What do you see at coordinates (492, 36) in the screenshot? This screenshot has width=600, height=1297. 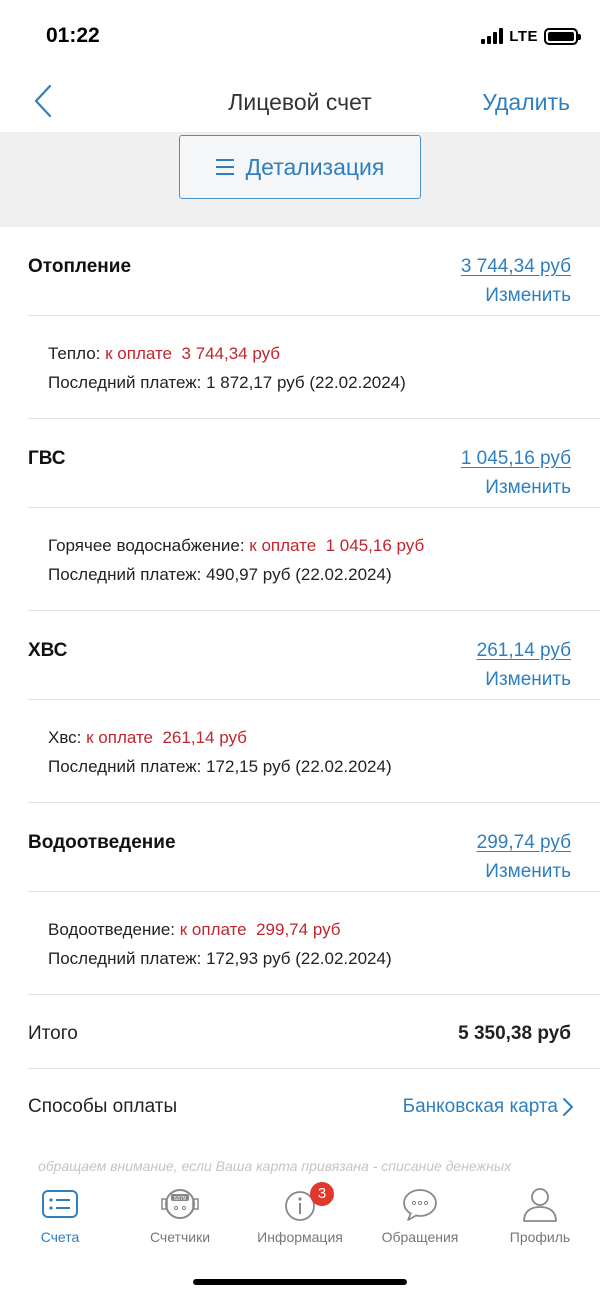 I see `signal-icon` at bounding box center [492, 36].